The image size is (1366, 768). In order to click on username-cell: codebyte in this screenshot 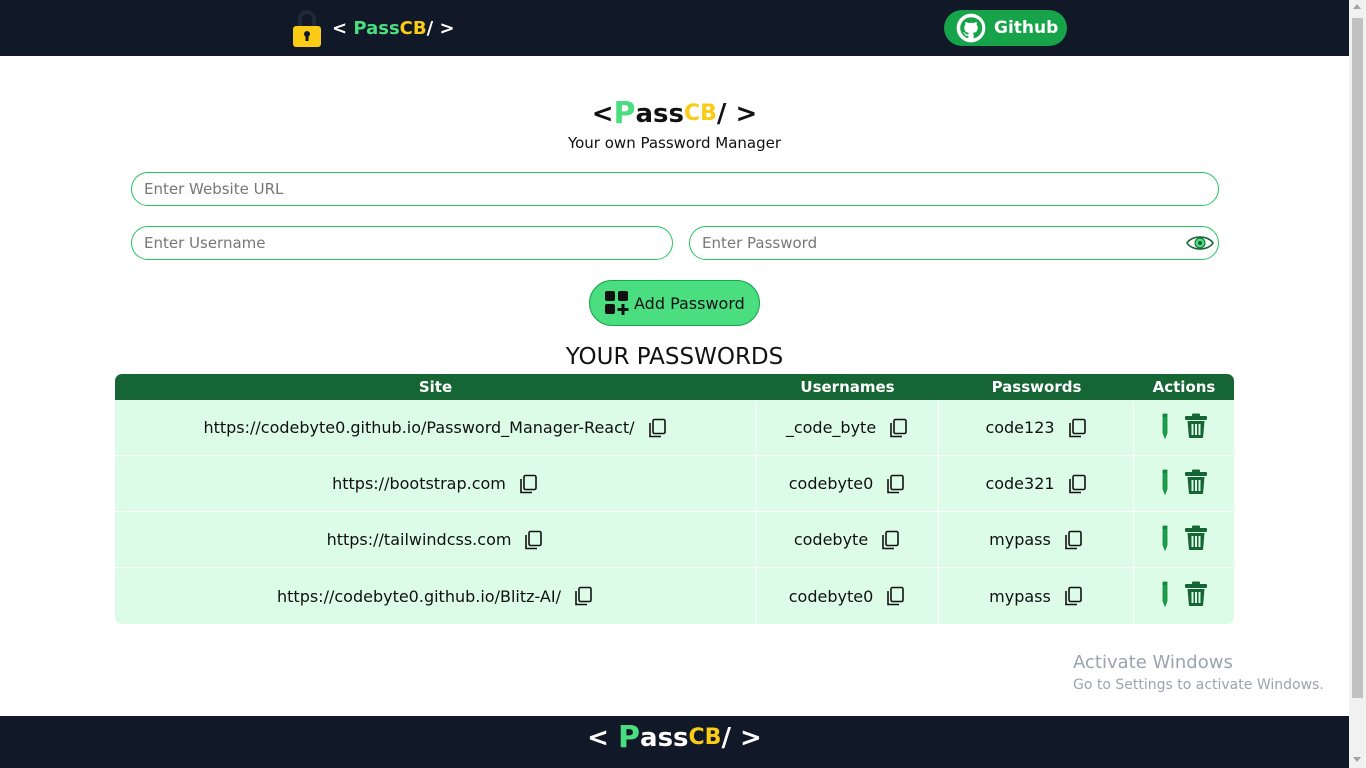, I will do `click(847, 539)`.